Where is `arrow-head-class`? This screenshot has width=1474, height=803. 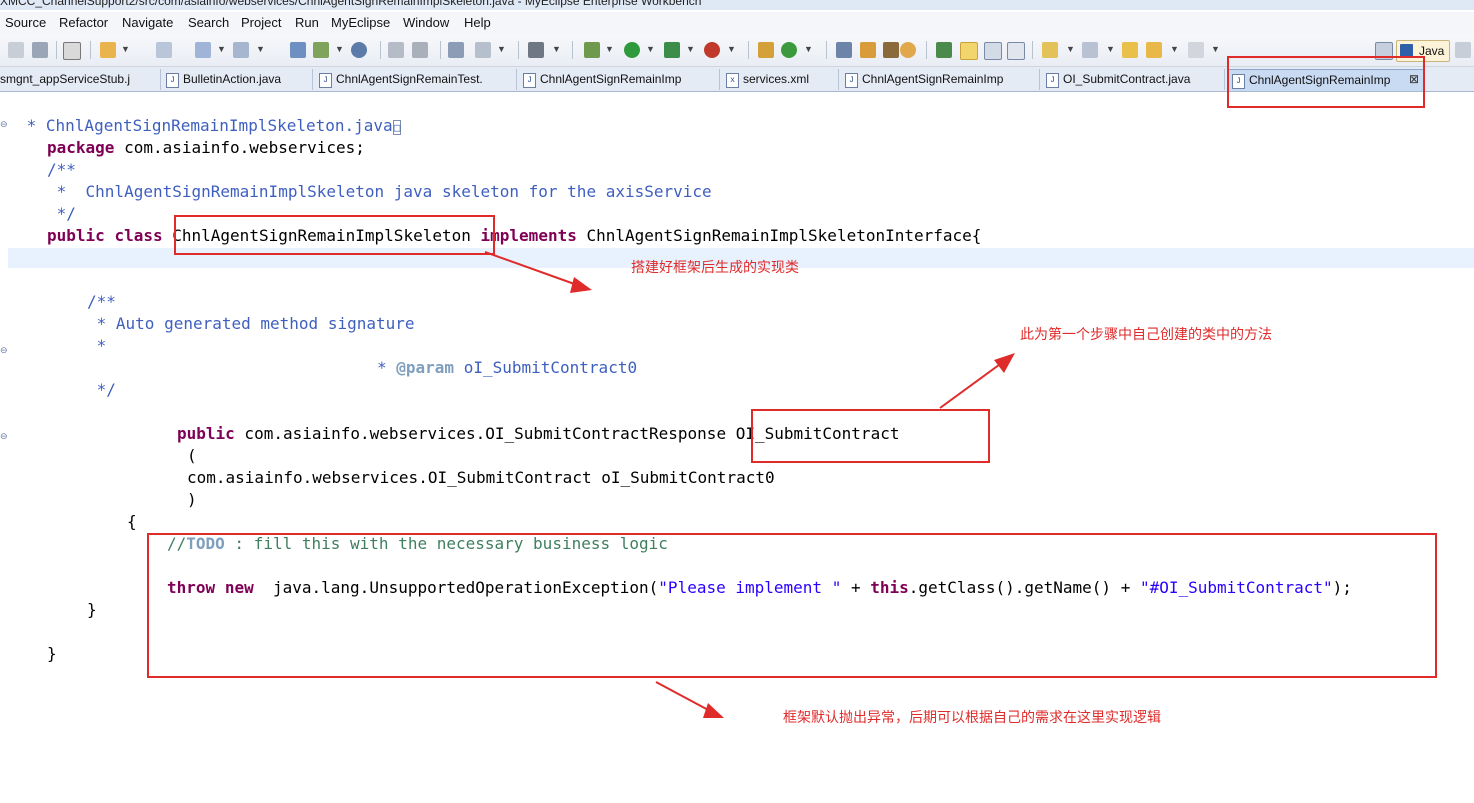 arrow-head-class is located at coordinates (581, 285).